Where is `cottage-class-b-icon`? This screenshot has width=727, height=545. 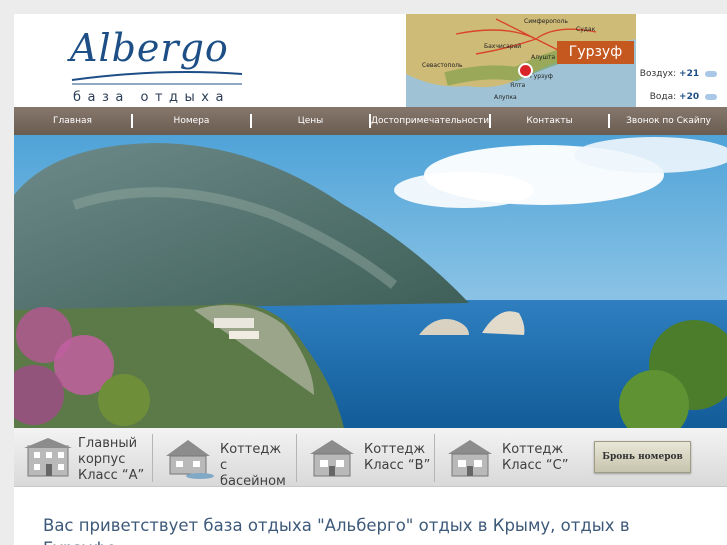
cottage-class-b-icon is located at coordinates (332, 458).